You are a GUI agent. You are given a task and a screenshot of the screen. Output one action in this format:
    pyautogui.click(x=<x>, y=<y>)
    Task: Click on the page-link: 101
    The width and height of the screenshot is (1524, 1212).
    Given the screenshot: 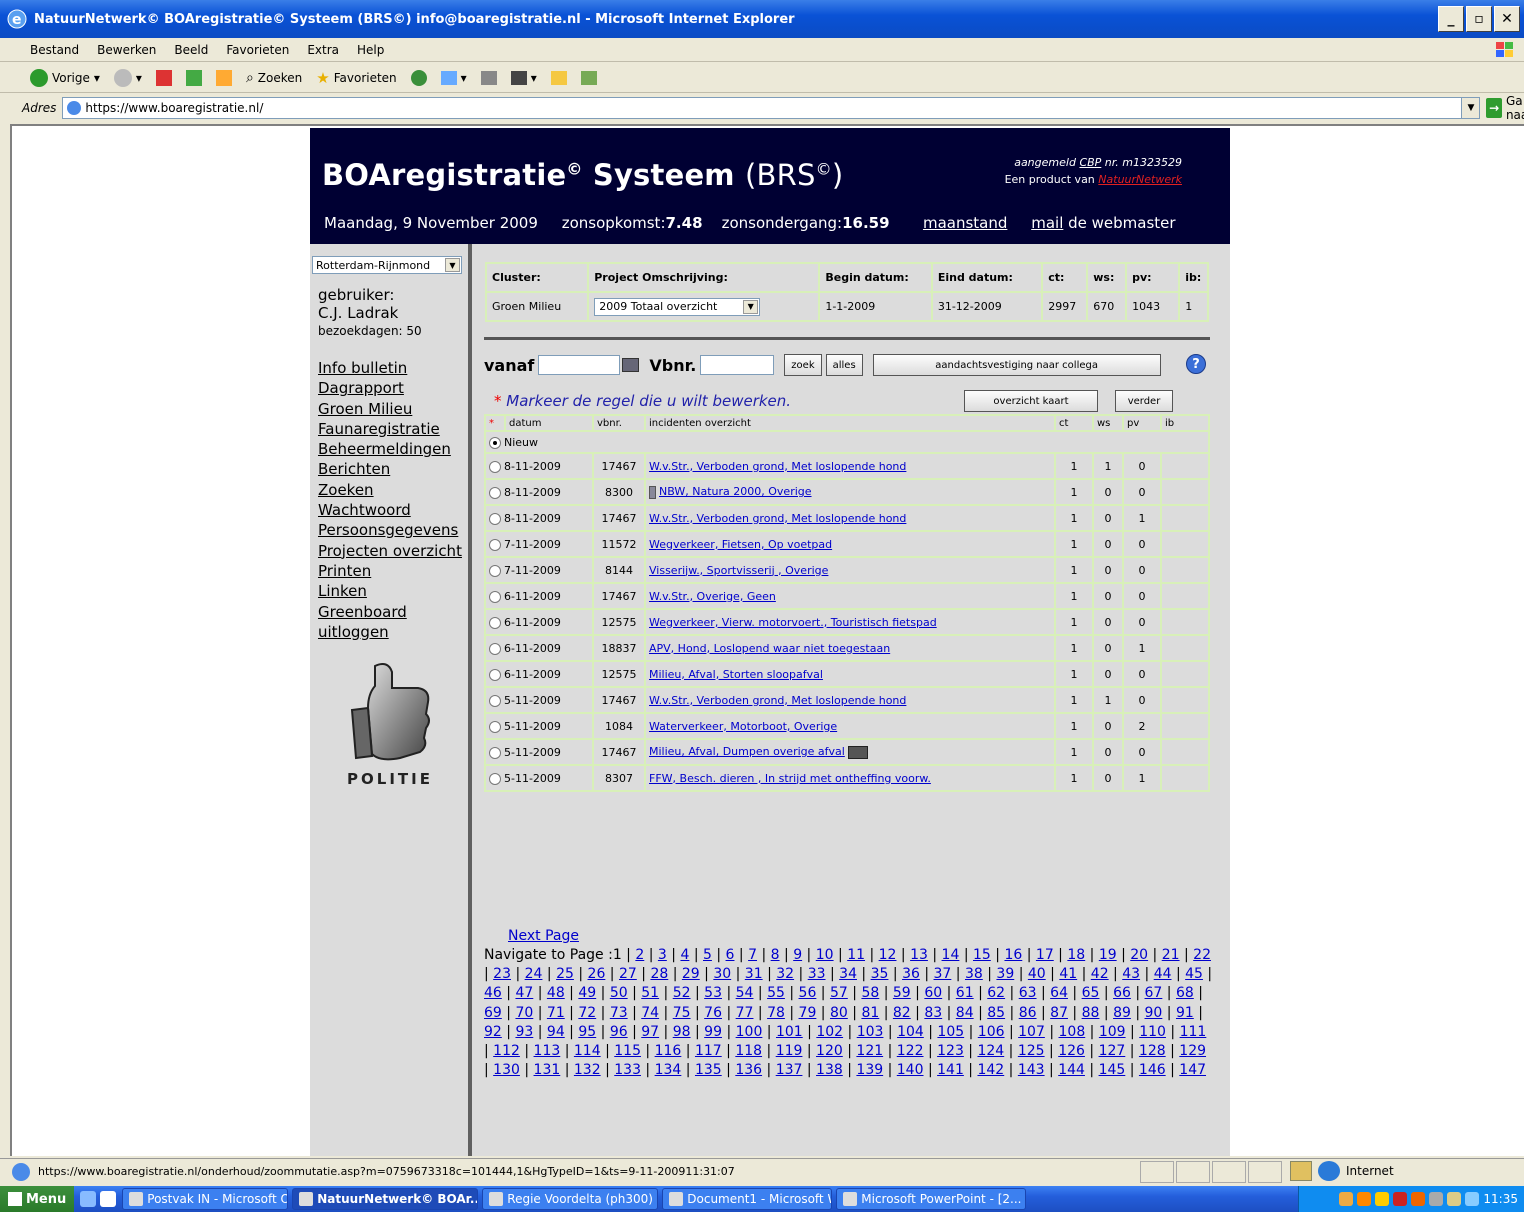 What is the action you would take?
    pyautogui.click(x=789, y=1032)
    